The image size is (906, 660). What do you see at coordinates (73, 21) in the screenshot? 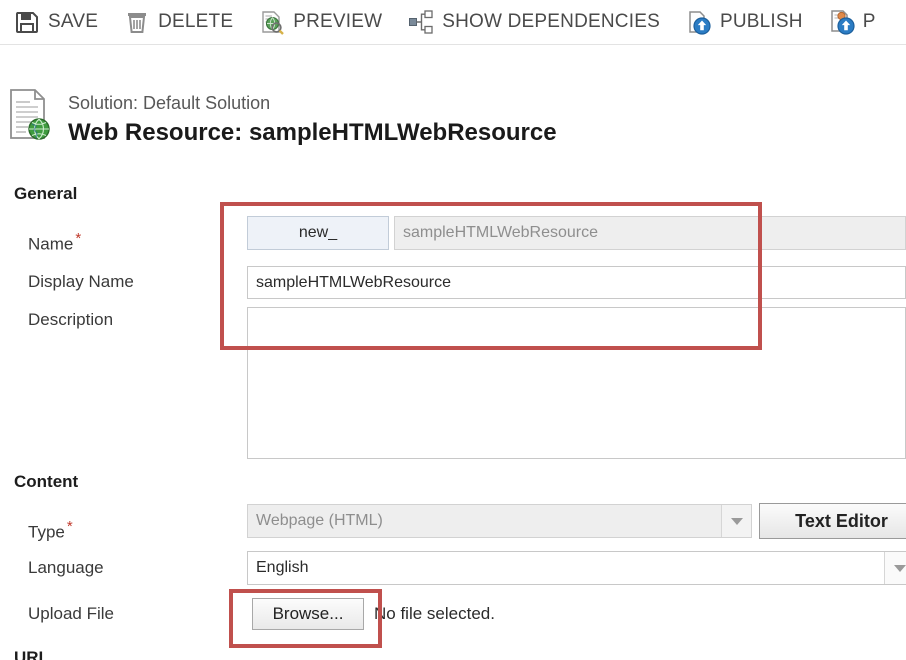
I see `command-save-label: SAVE` at bounding box center [73, 21].